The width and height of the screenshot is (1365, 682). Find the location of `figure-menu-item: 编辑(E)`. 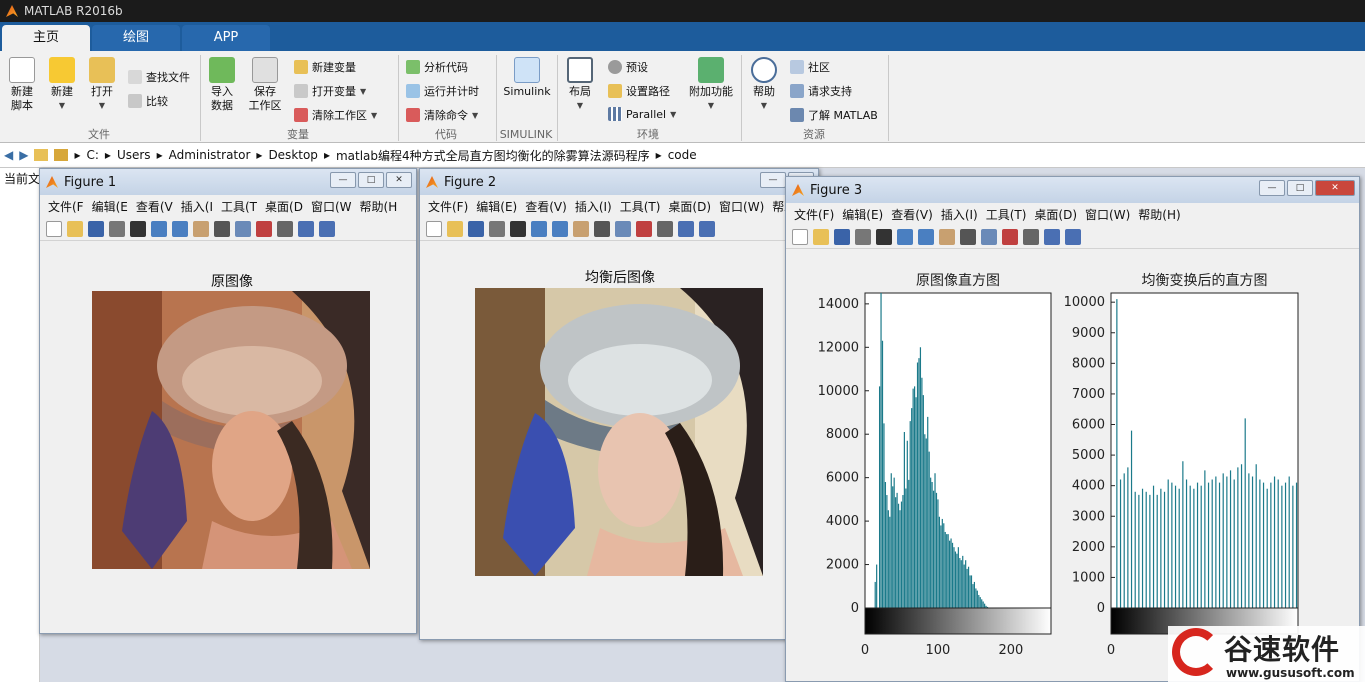

figure-menu-item: 编辑(E) is located at coordinates (496, 206).